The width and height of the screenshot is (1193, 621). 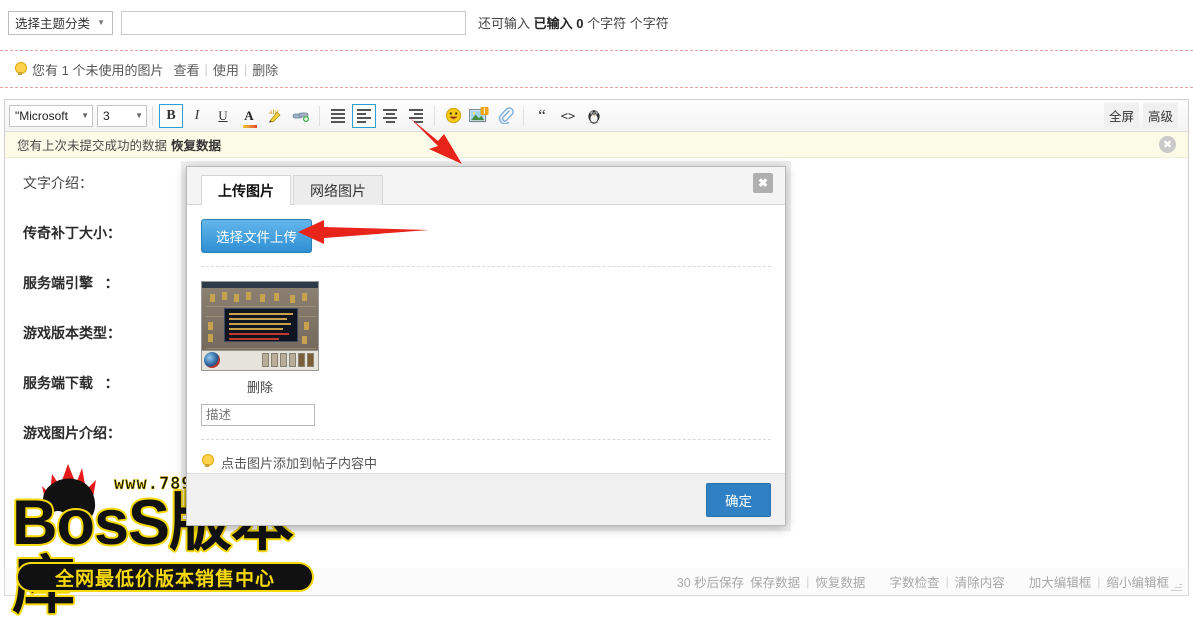 I want to click on tab-upload-image-label: 上传图片, so click(x=246, y=190).